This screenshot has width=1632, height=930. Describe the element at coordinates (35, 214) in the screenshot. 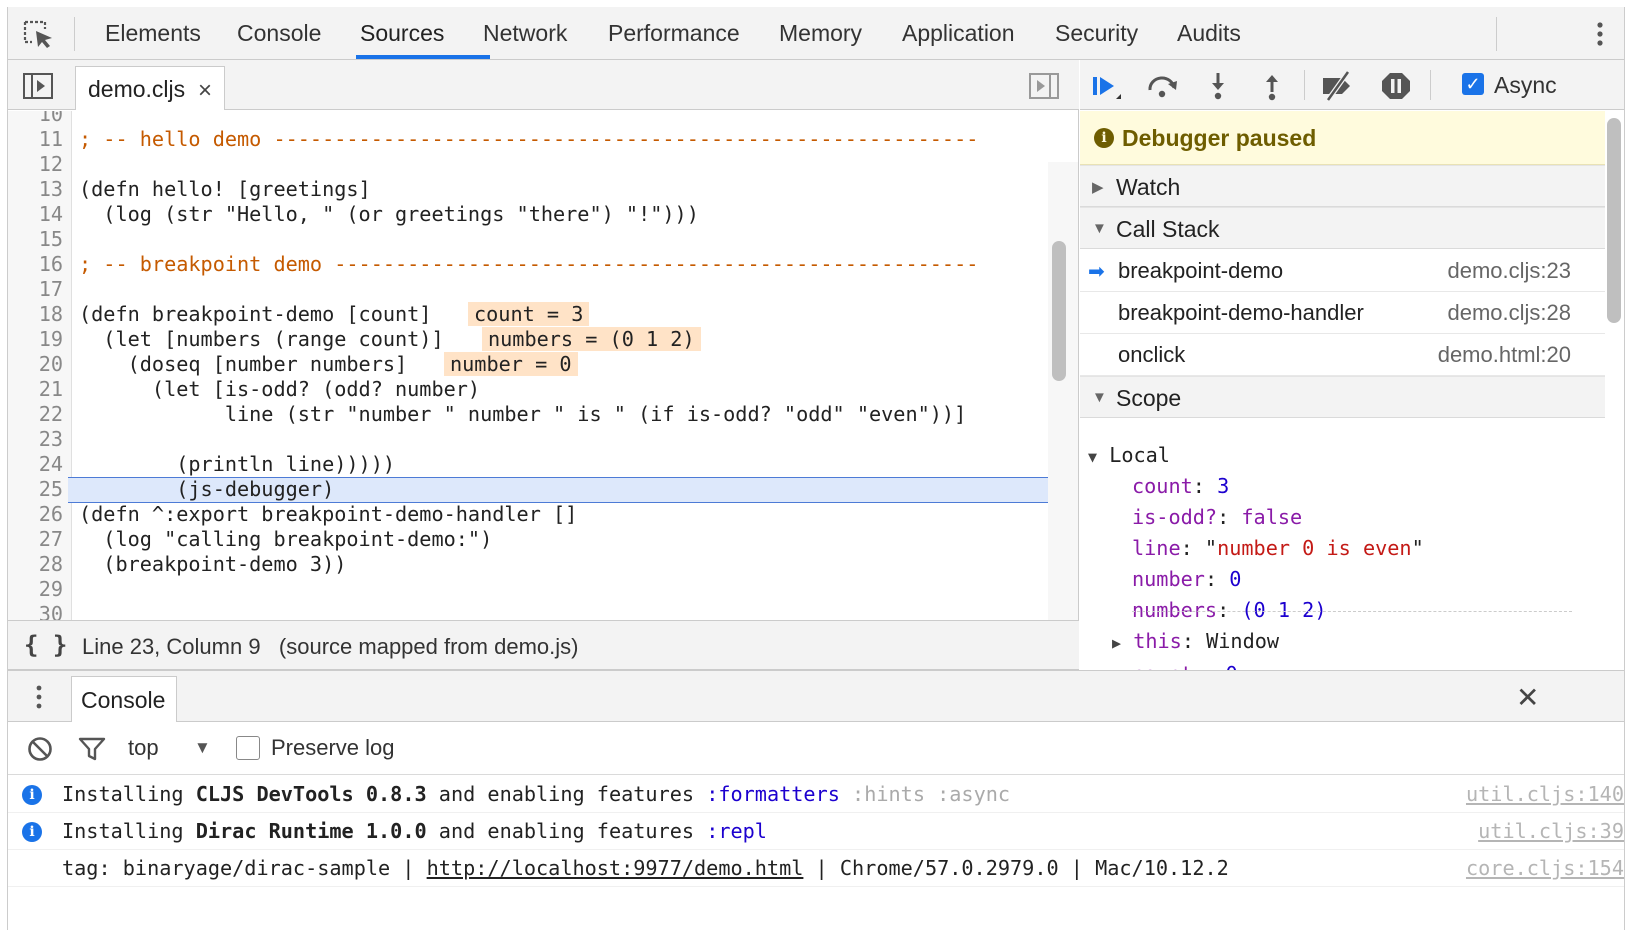

I see `line-number: 14` at that location.